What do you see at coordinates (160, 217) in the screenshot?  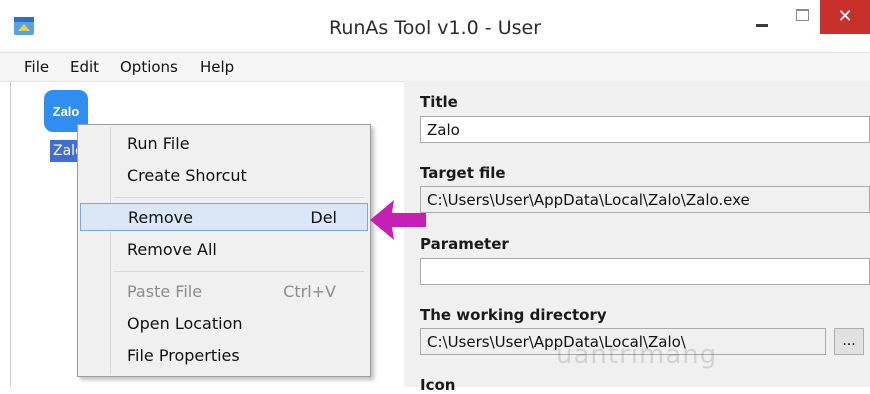 I see `menu-item-label: Remove` at bounding box center [160, 217].